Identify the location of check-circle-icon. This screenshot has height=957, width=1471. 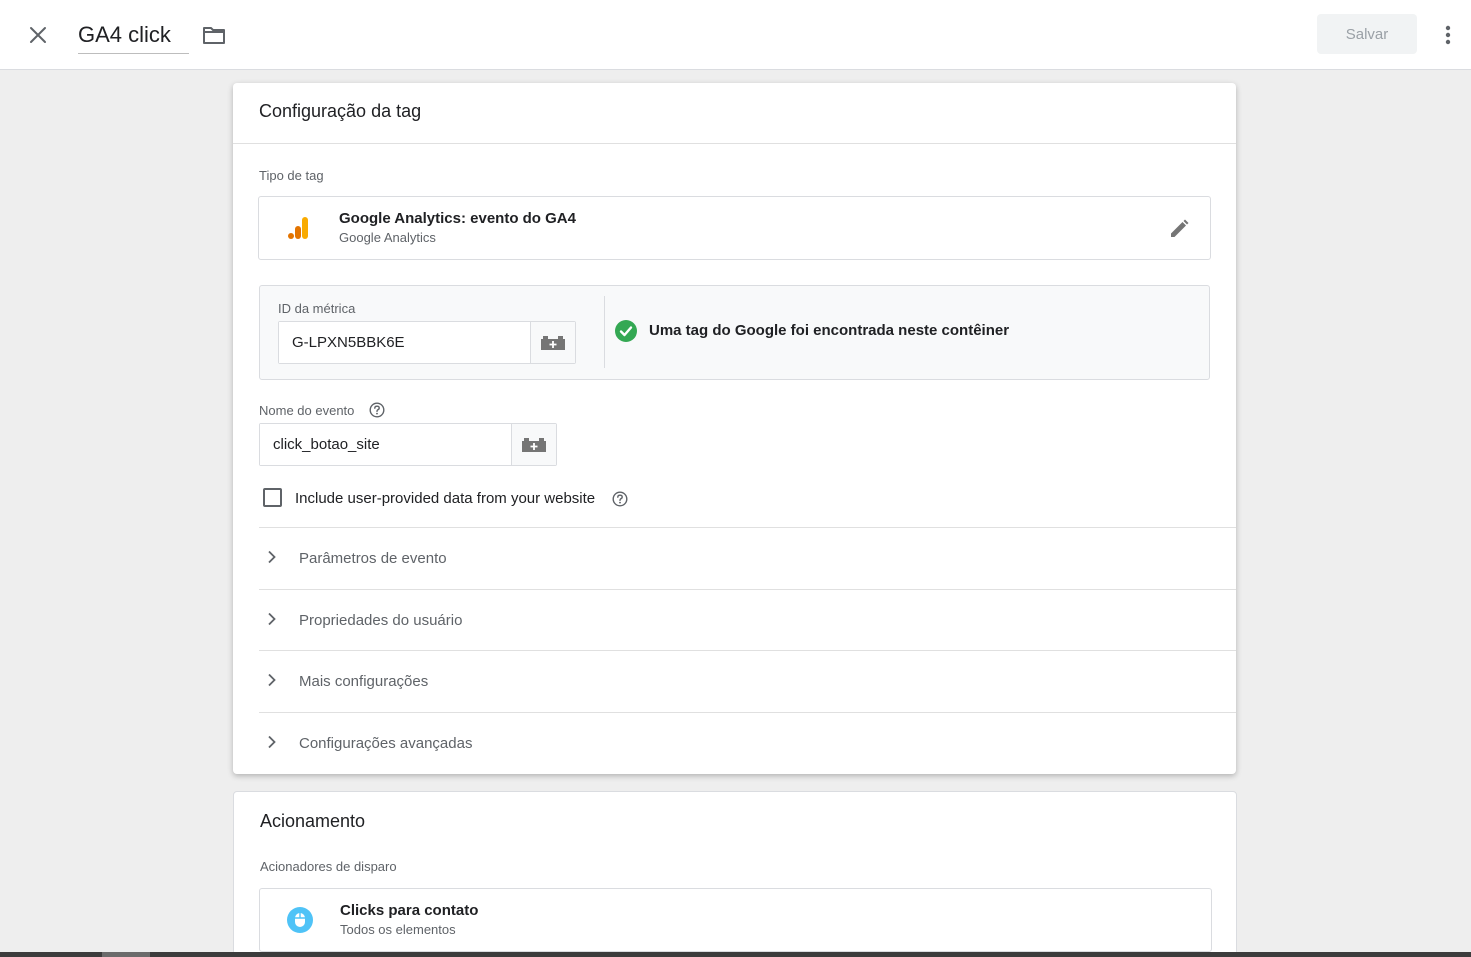
(626, 331).